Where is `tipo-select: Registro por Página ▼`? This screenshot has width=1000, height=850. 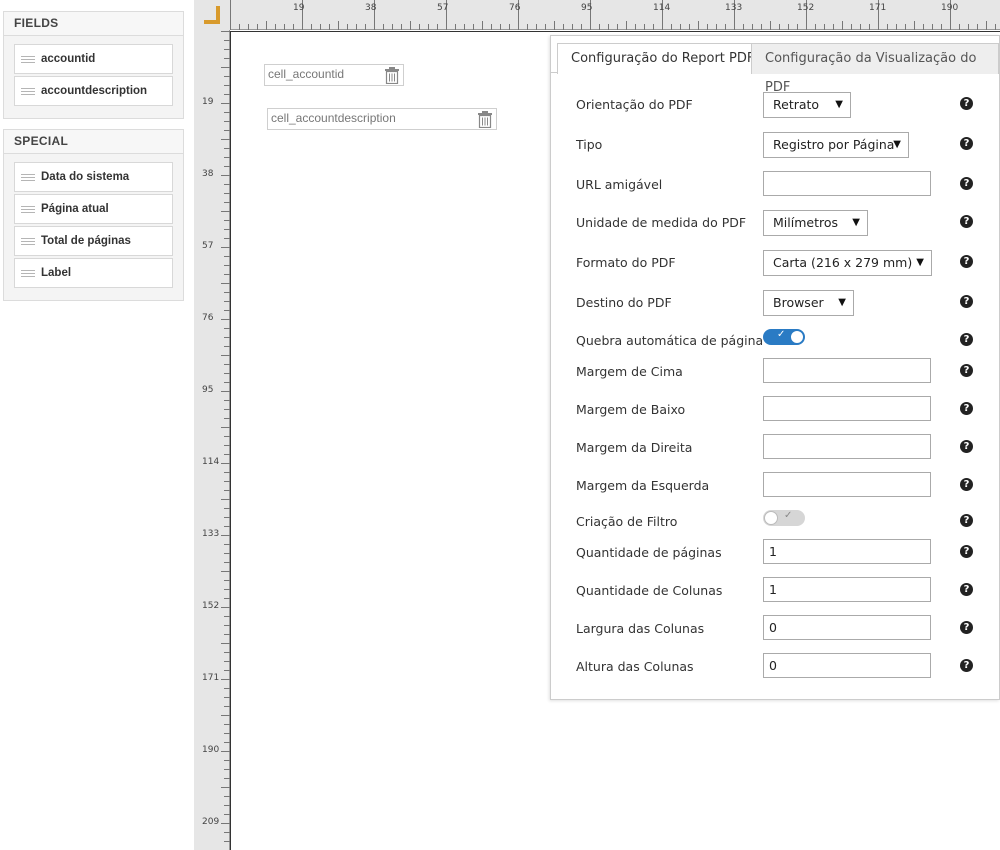
tipo-select: Registro por Página ▼ is located at coordinates (836, 145).